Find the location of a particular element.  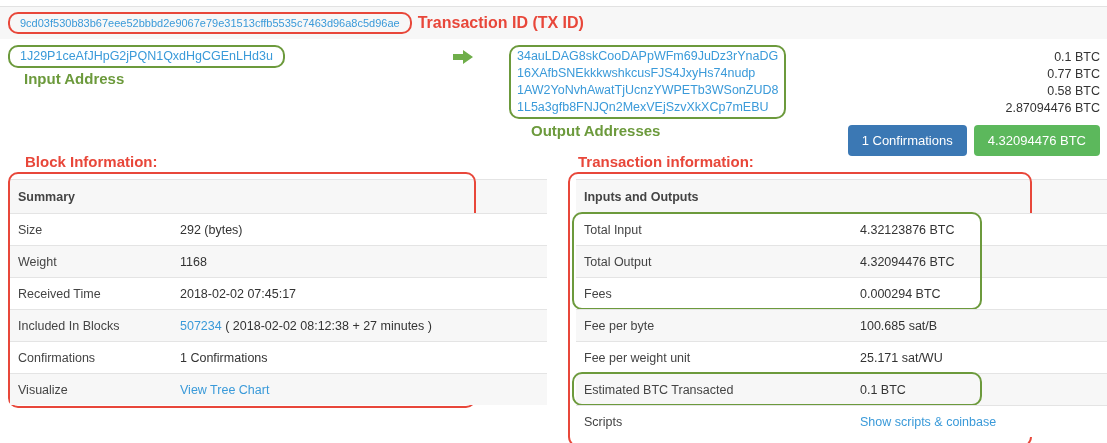

row-value: 1168 is located at coordinates (193, 261).